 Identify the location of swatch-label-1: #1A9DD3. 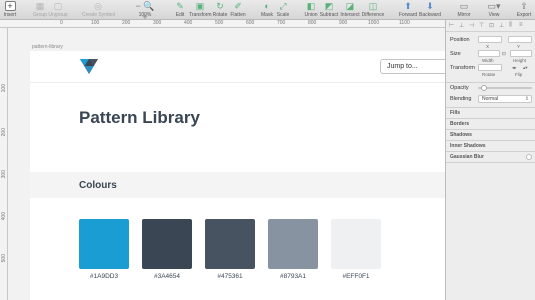
(104, 276).